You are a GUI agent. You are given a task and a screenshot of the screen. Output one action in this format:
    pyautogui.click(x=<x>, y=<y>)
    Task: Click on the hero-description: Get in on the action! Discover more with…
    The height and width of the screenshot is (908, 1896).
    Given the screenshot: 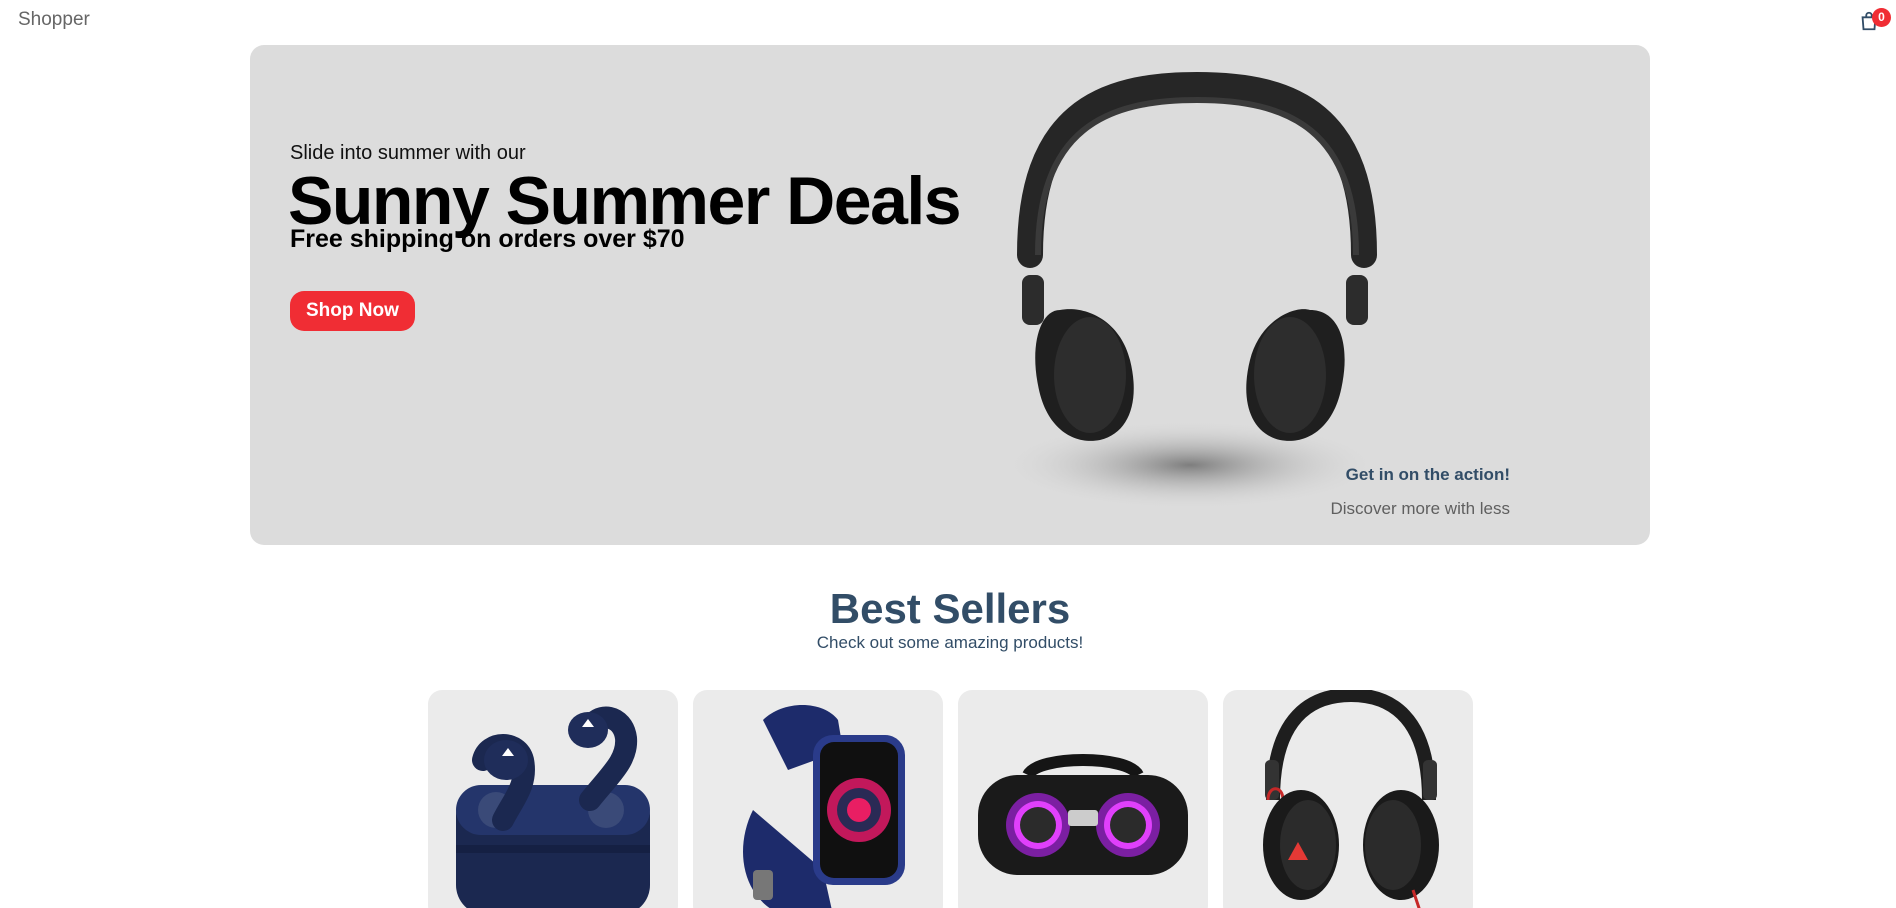 What is the action you would take?
    pyautogui.click(x=1421, y=492)
    